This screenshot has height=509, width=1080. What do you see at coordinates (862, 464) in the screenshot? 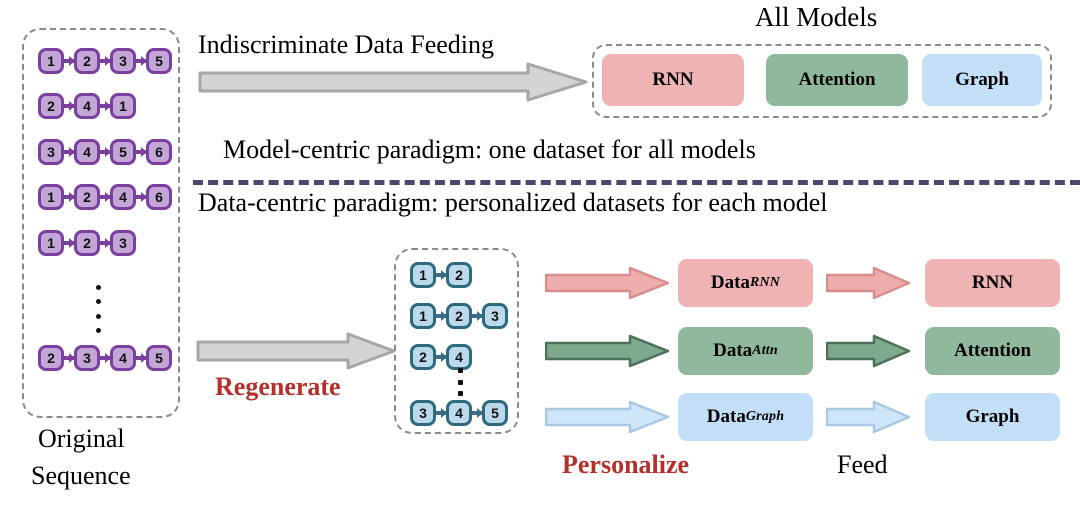
I see `feed-label: Feed` at bounding box center [862, 464].